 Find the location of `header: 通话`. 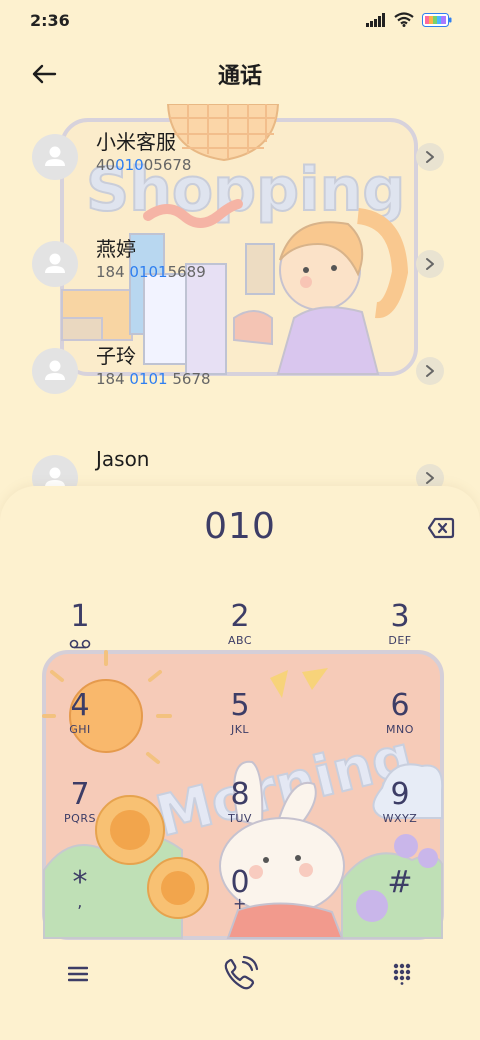

header: 通话 is located at coordinates (240, 72).